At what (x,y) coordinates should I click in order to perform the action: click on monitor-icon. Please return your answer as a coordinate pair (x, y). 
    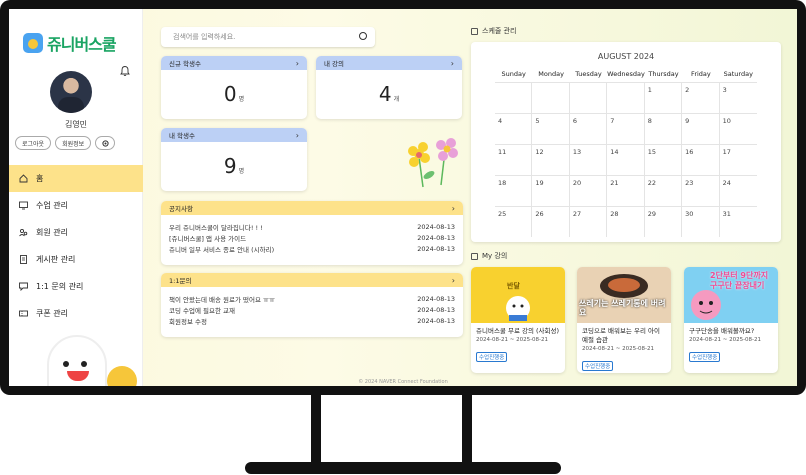
    Looking at the image, I should click on (23, 205).